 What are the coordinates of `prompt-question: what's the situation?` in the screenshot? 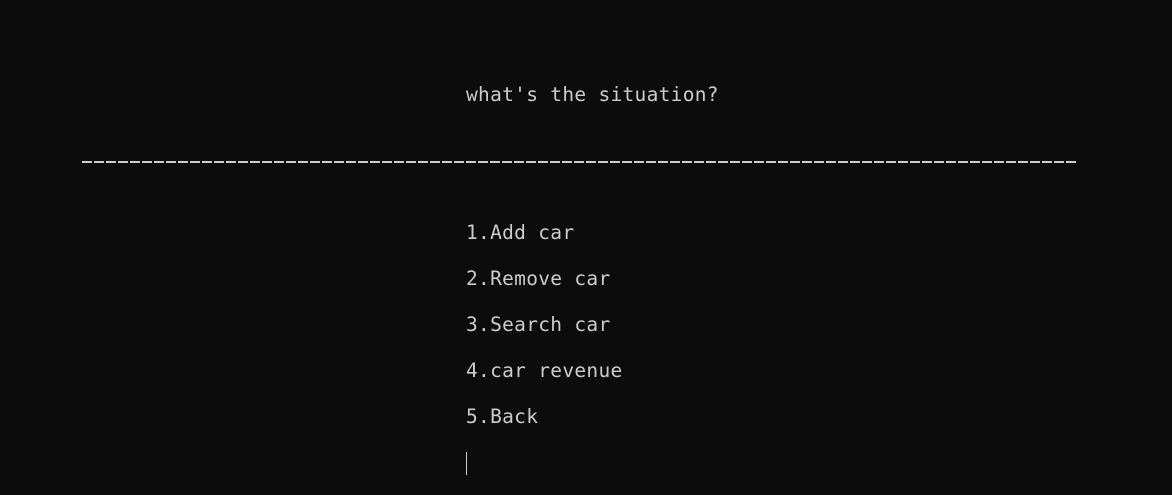 It's located at (592, 94).